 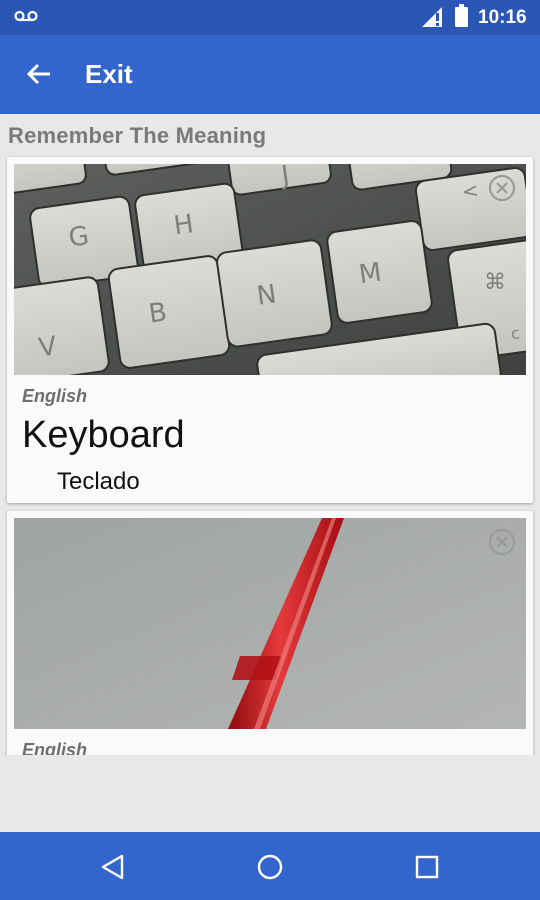 I want to click on voicemail-icon, so click(x=26, y=16).